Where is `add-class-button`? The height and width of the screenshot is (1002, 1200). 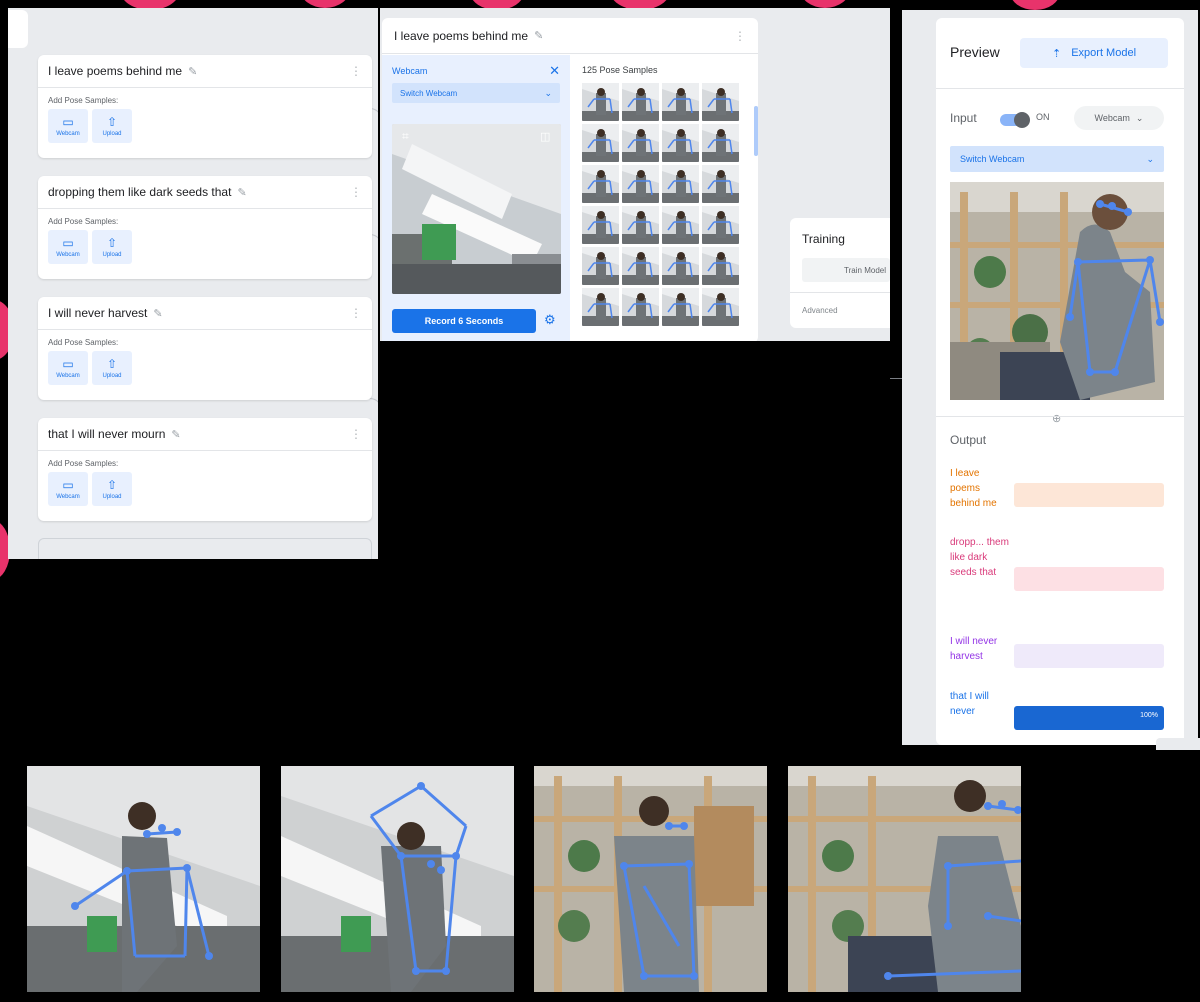 add-class-button is located at coordinates (205, 548).